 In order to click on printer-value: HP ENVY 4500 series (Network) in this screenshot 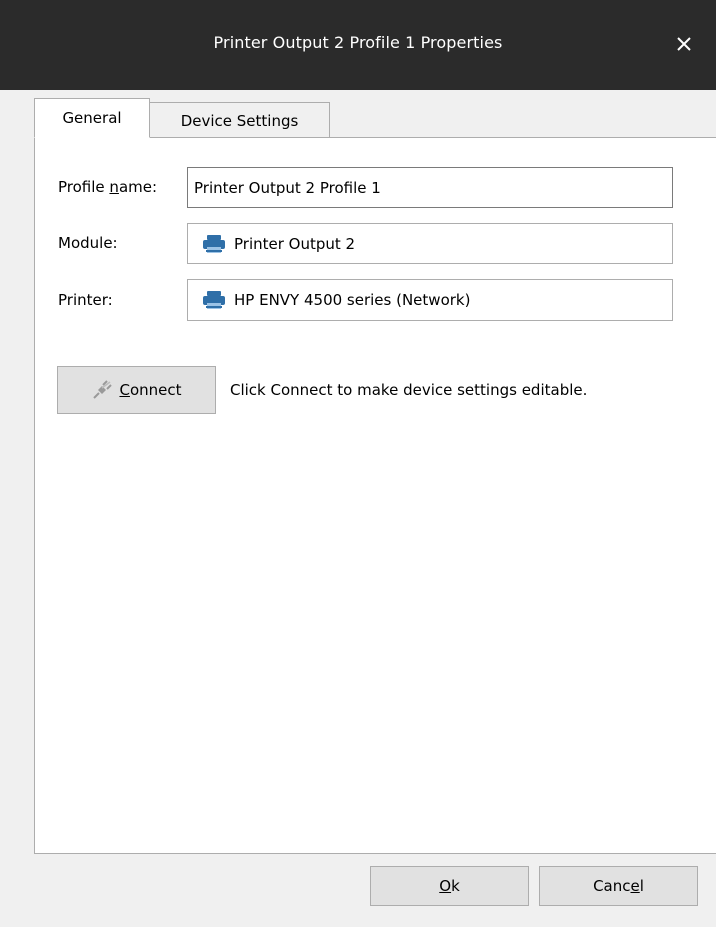, I will do `click(352, 300)`.